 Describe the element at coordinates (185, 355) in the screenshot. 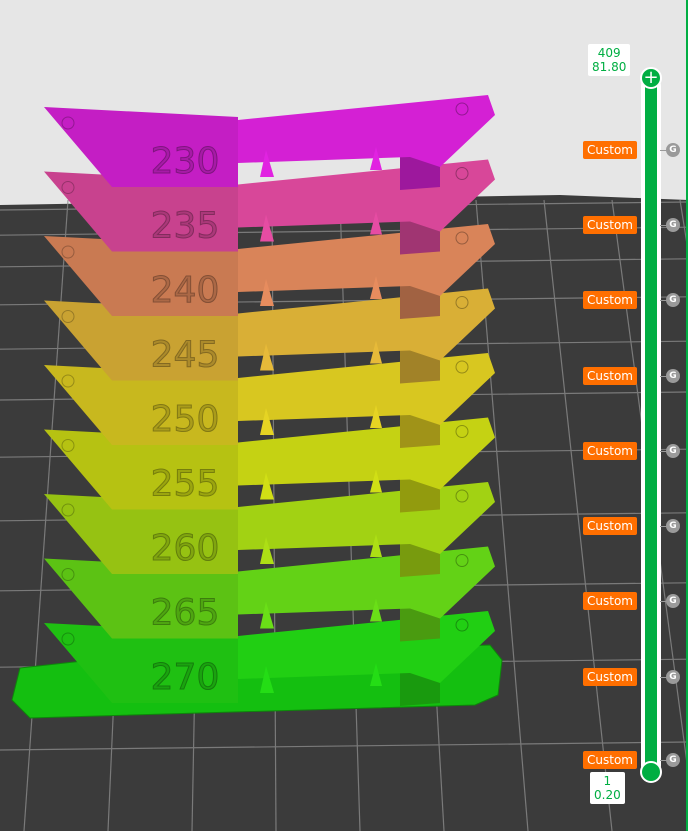

I see `tier-temperature-label: 245` at that location.